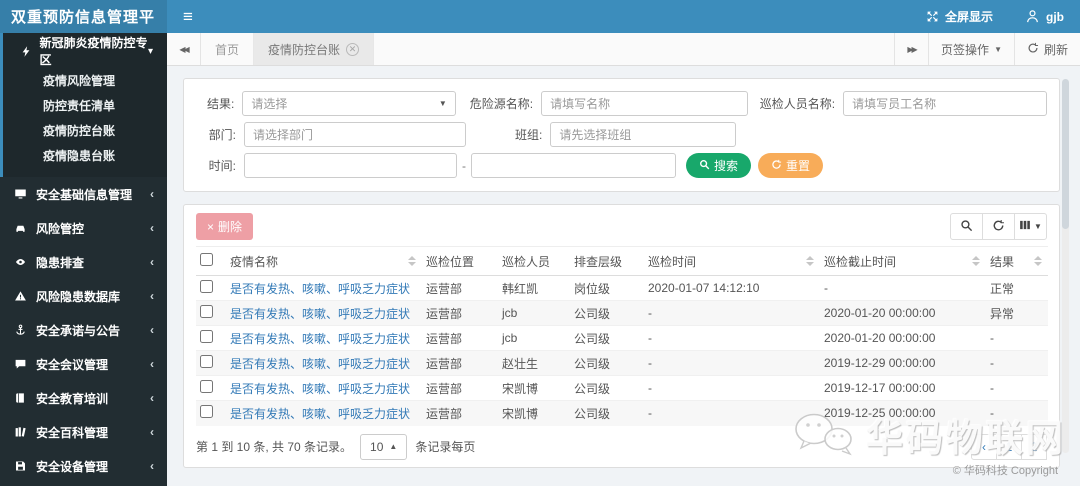 This screenshot has width=1080, height=486. Describe the element at coordinates (732, 388) in the screenshot. I see `cell-time: -` at that location.